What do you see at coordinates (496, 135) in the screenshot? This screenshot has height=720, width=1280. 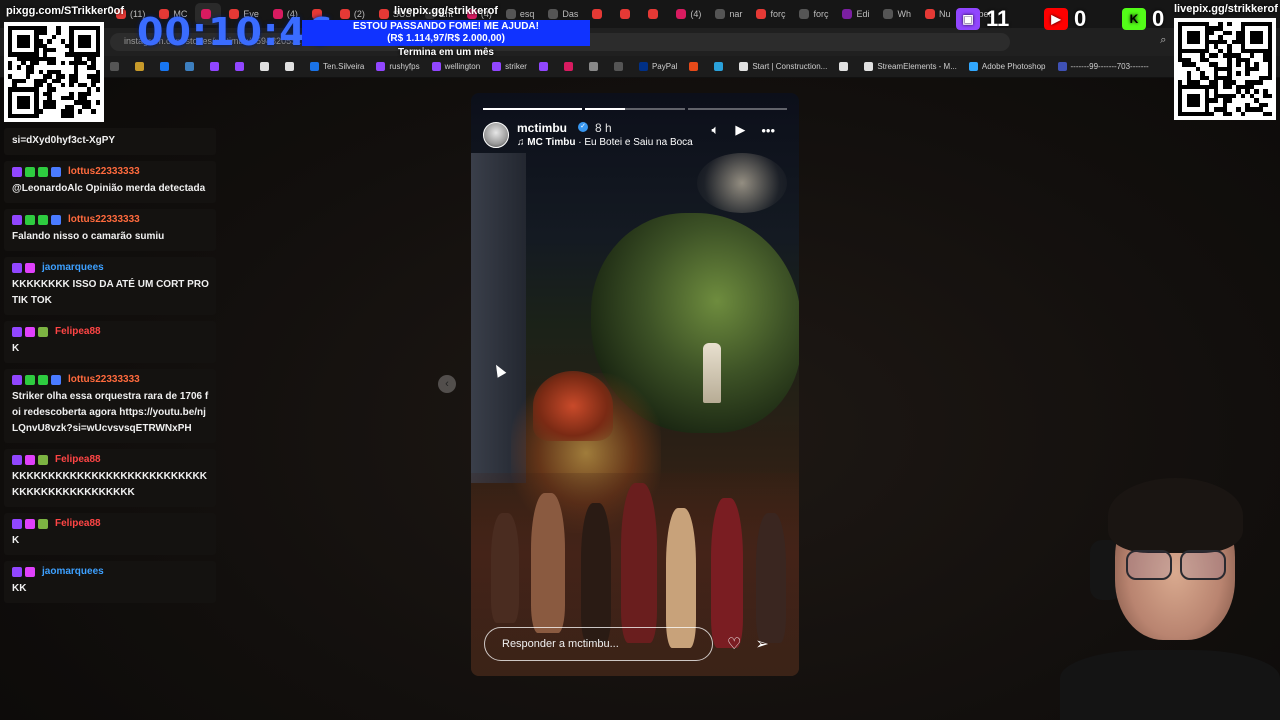 I see `avatar` at bounding box center [496, 135].